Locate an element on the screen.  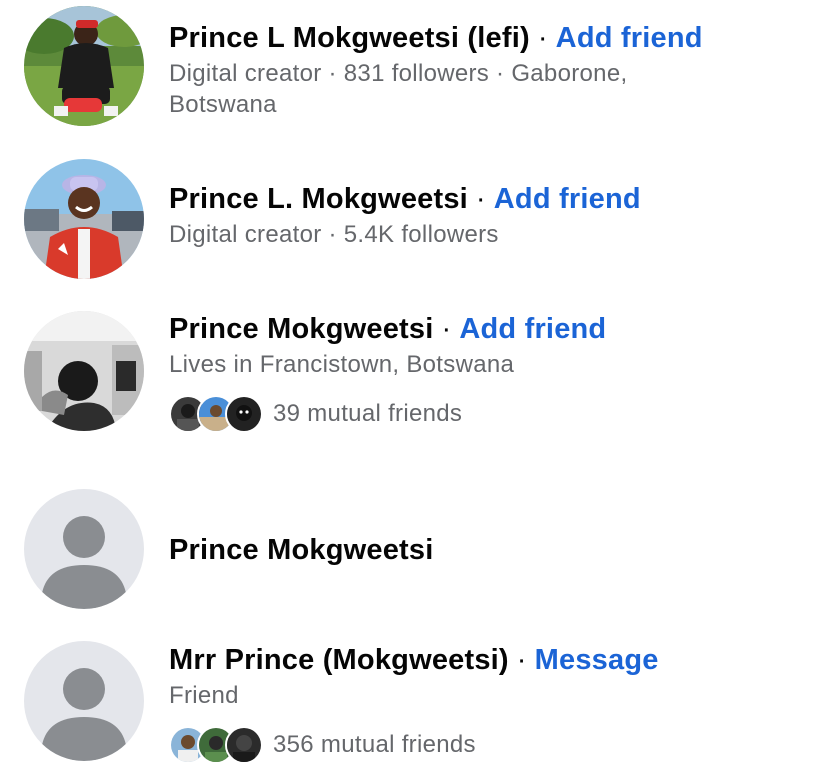
mutual-friends-count: 39 mutual friends is located at coordinates (368, 413).